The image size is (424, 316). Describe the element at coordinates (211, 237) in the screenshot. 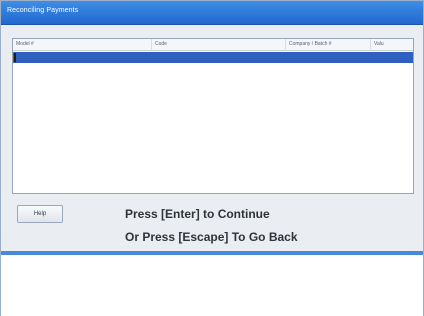

I see `instruction-go-back: Or Press [Escape] To Go Back` at that location.